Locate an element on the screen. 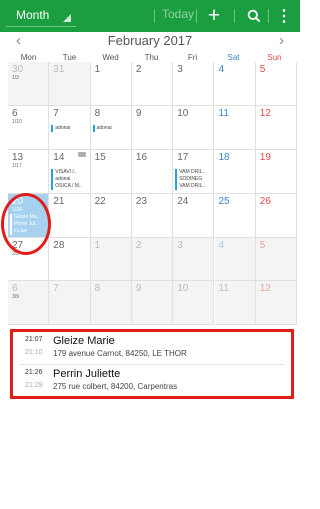 The width and height of the screenshot is (320, 509). day-cell: 15 is located at coordinates (111, 172).